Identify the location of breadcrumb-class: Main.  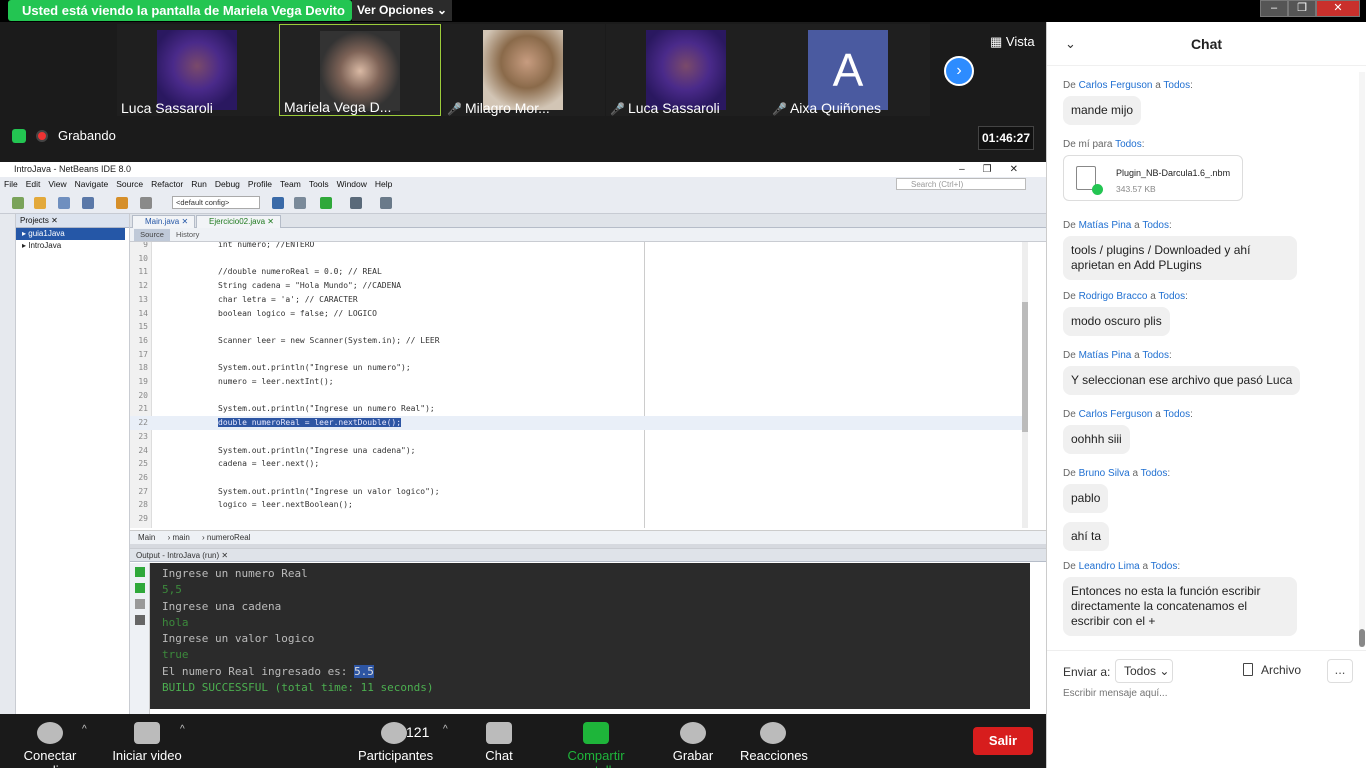
(146, 537).